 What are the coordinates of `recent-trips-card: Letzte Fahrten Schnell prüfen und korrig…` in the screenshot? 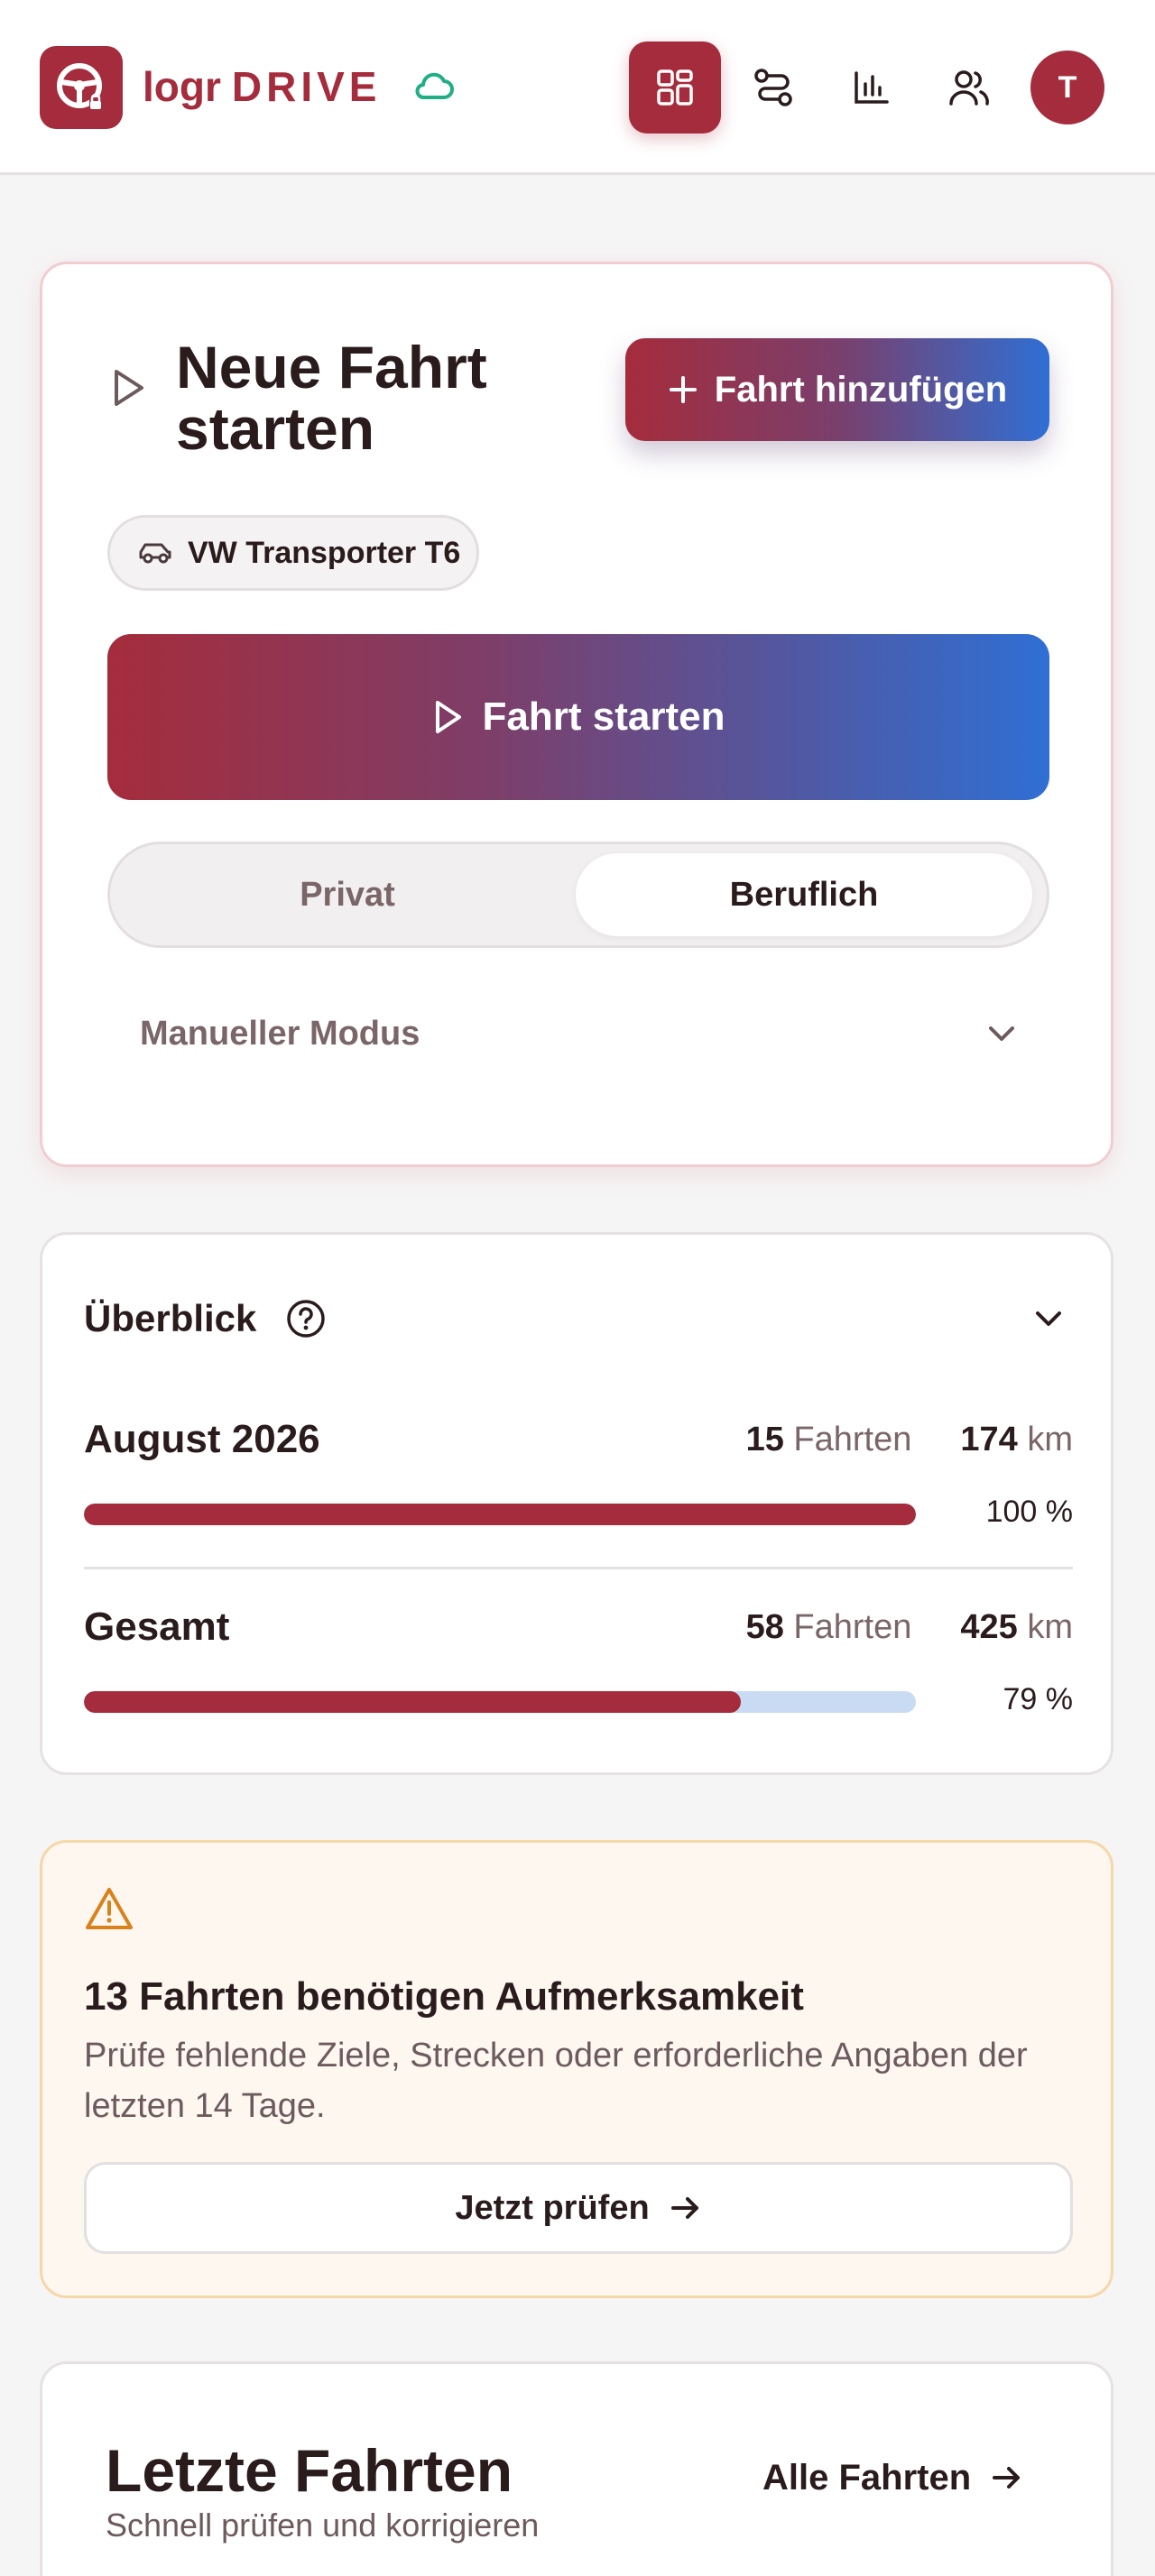 It's located at (576, 2468).